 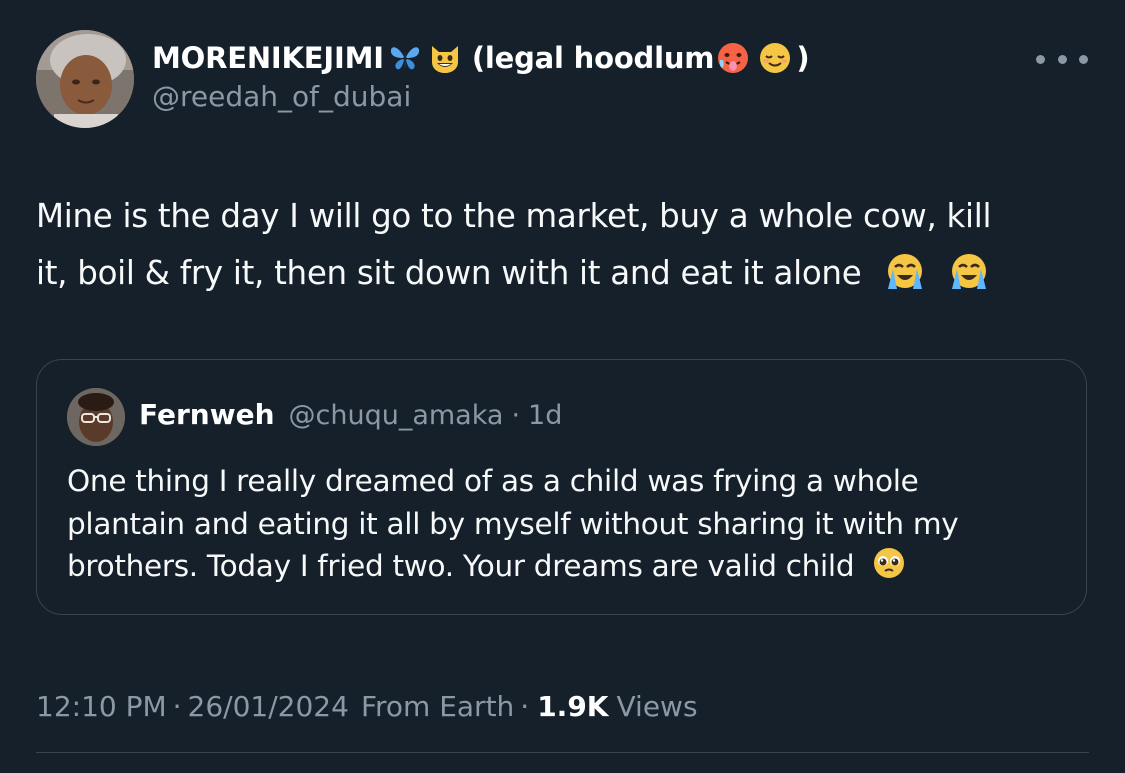 What do you see at coordinates (85, 79) in the screenshot?
I see `author-avatar` at bounding box center [85, 79].